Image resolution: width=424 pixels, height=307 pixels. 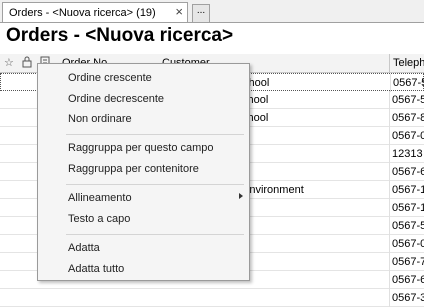 I want to click on tab-label: Orders - <Nuova ricerca> (19), so click(x=82, y=13).